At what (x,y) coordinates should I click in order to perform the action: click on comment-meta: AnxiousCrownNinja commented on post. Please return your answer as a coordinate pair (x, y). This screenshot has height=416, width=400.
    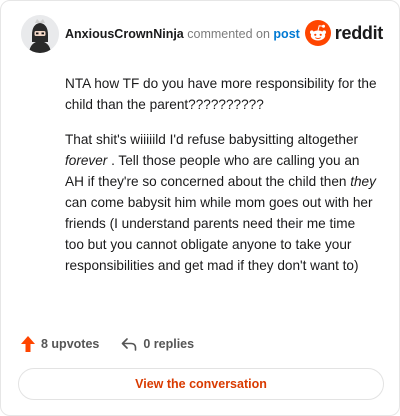
    Looking at the image, I should click on (182, 34).